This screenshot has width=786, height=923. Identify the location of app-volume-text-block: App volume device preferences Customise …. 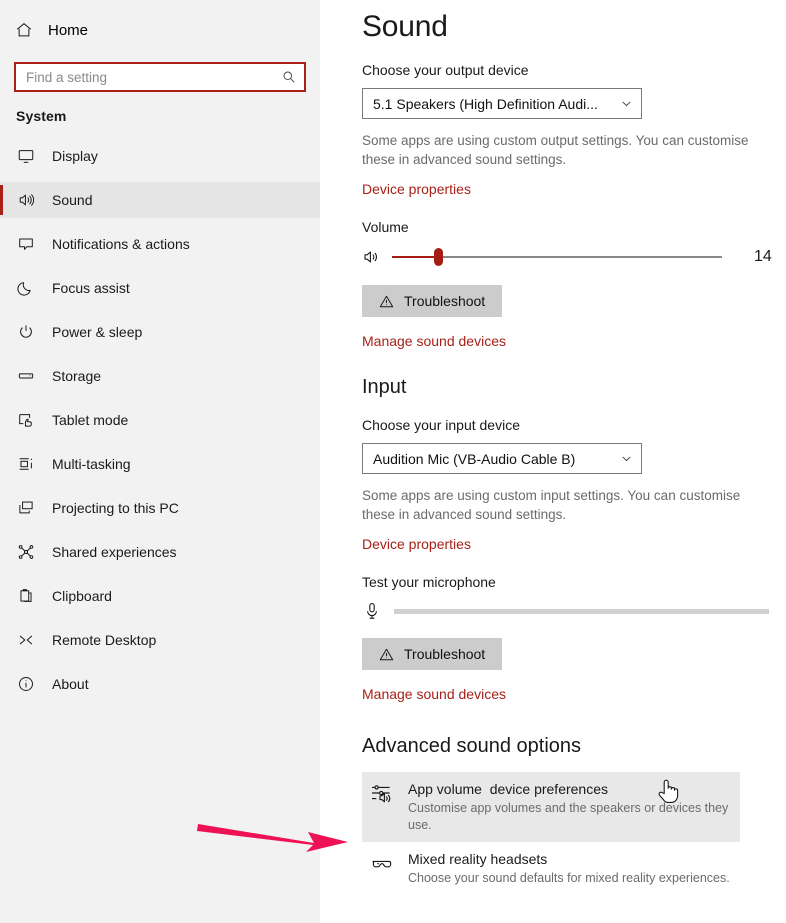
(574, 806).